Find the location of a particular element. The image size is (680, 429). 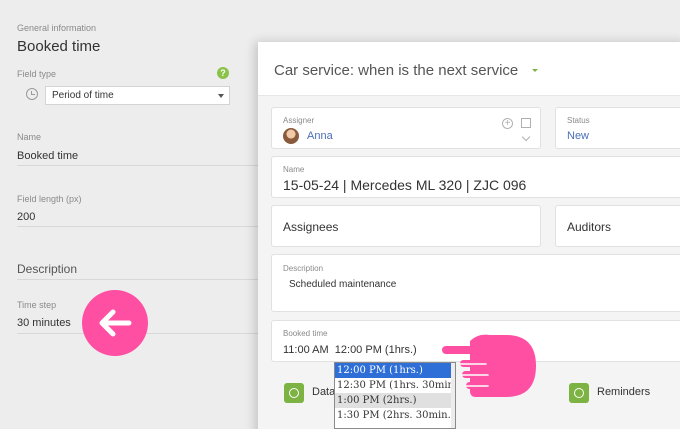

avatar is located at coordinates (291, 136).